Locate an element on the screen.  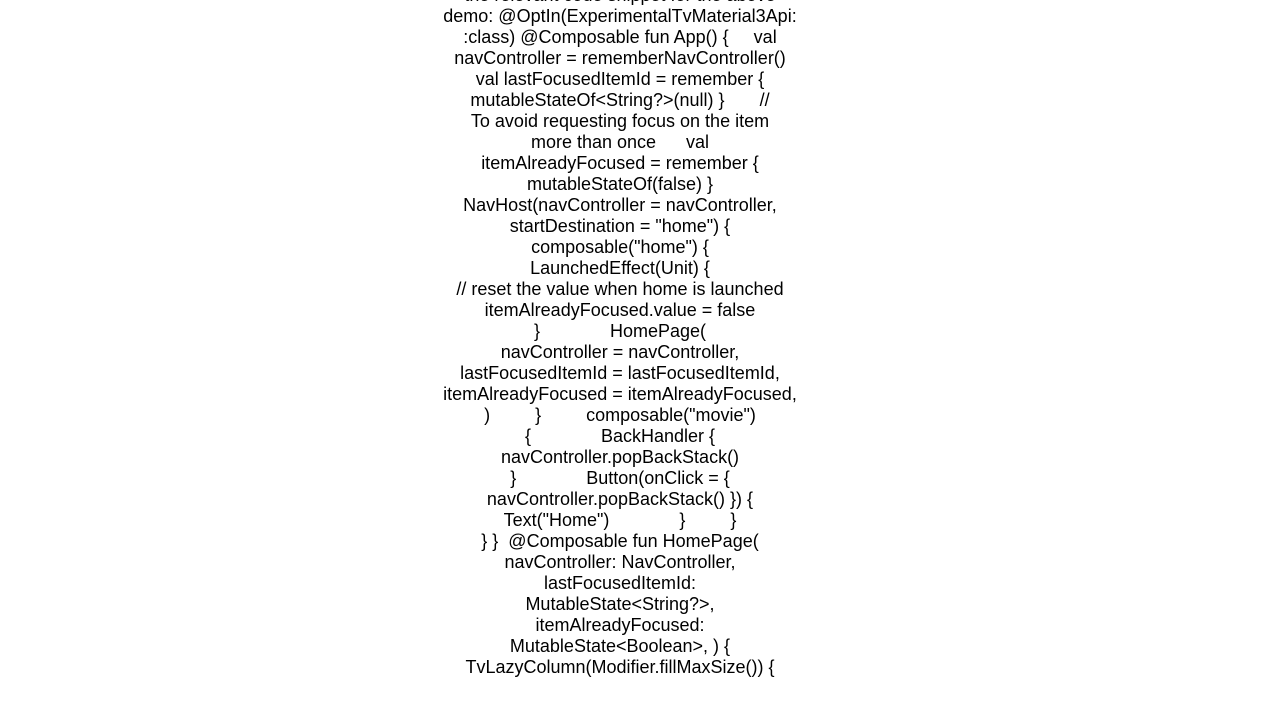
text-line: navController: NavController, is located at coordinates (620, 562).